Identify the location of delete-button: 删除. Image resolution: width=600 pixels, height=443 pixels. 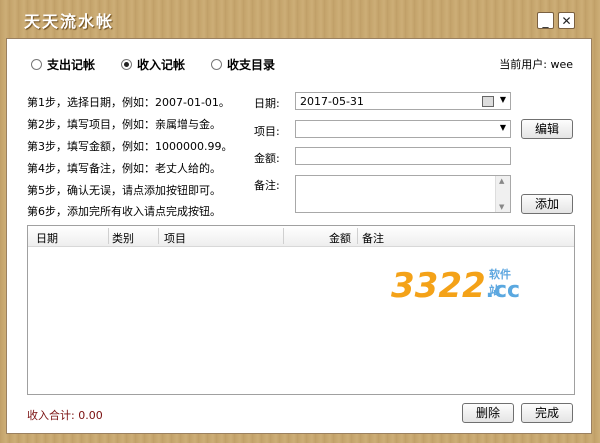
(488, 413).